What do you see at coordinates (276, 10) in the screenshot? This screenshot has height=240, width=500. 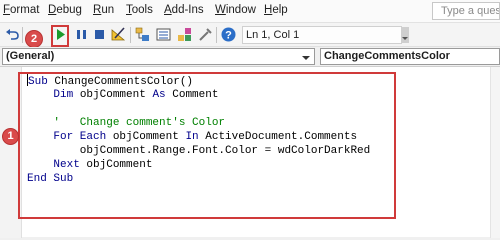 I see `menu-help: Help` at bounding box center [276, 10].